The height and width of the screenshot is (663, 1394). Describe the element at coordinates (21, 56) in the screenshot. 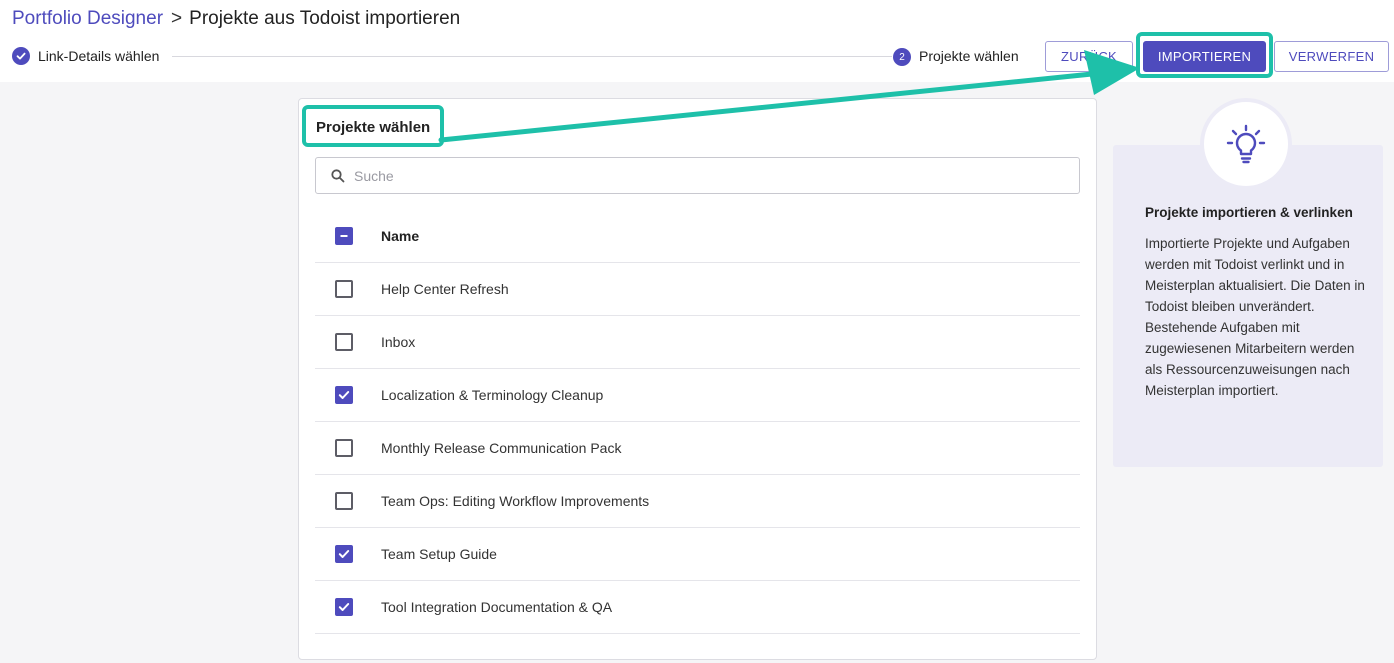

I see `check-circle-icon` at that location.